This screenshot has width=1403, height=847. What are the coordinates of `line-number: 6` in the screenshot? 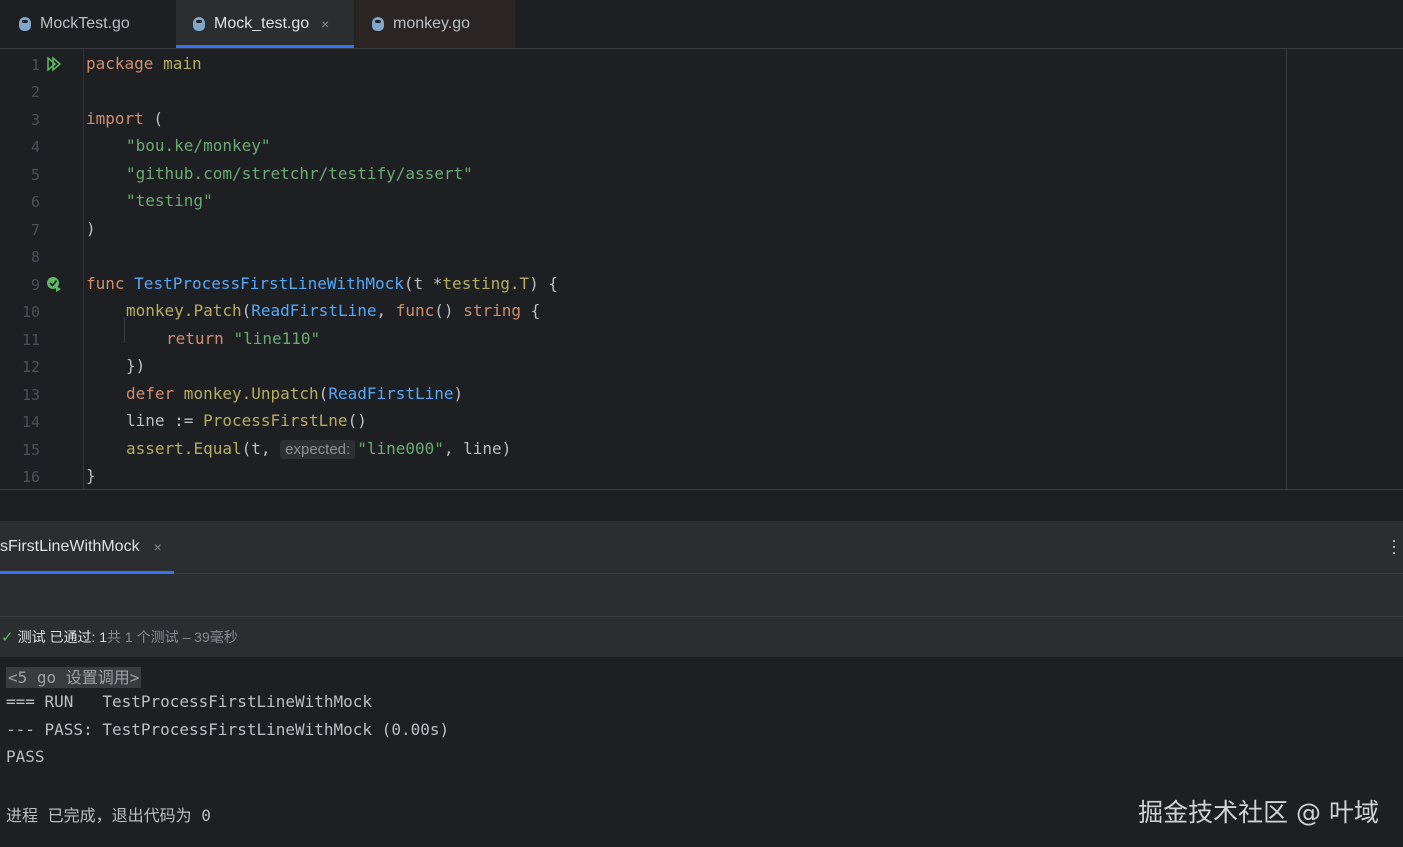 It's located at (35, 202).